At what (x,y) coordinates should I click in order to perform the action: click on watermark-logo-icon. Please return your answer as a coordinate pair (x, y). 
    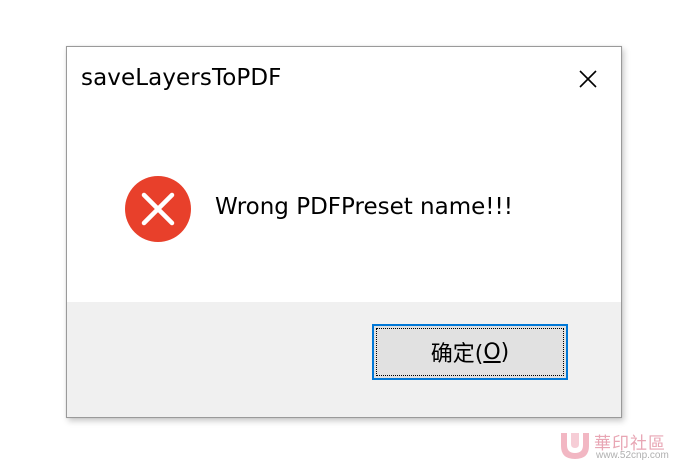
    Looking at the image, I should click on (575, 446).